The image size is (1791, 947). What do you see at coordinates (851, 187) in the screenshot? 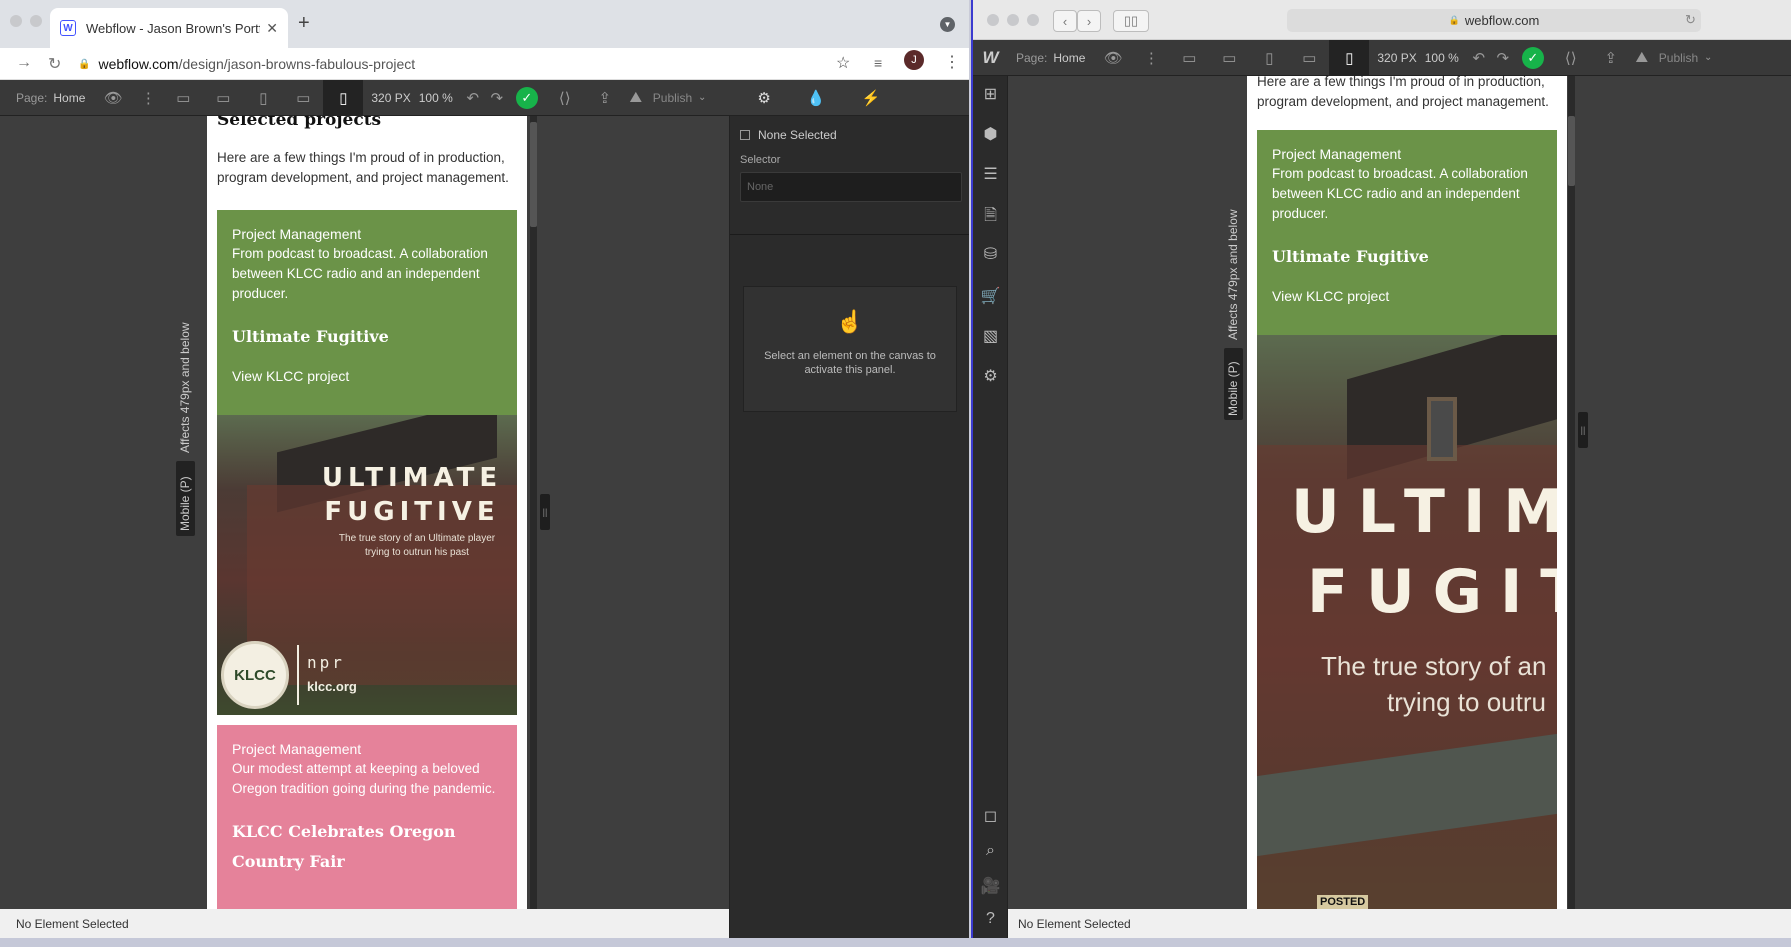
I see `selector-input: None` at bounding box center [851, 187].